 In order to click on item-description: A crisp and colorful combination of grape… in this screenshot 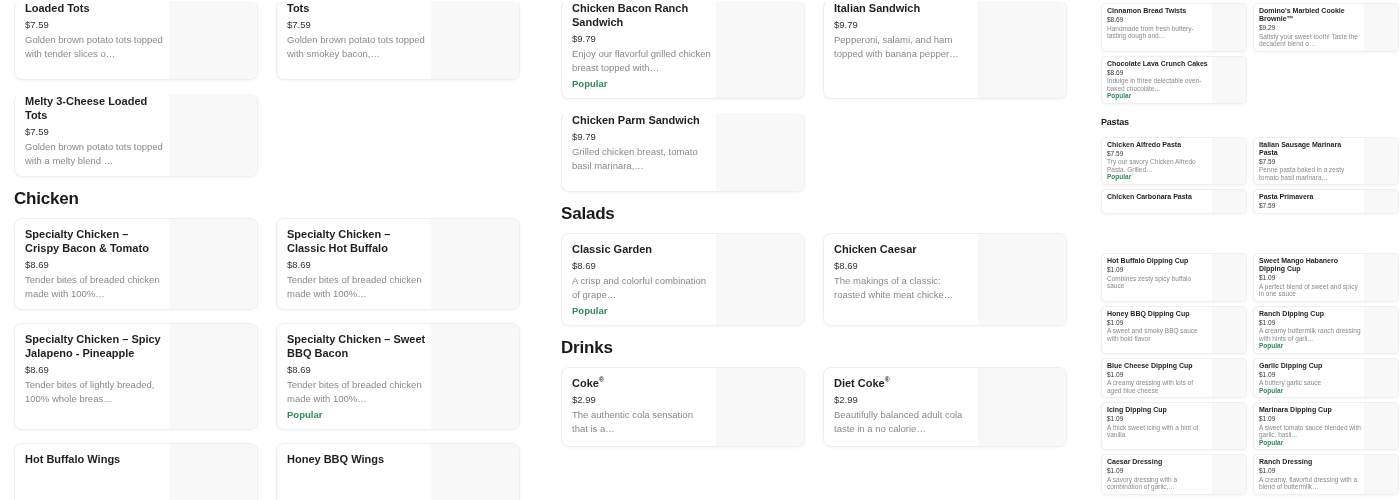, I will do `click(640, 288)`.